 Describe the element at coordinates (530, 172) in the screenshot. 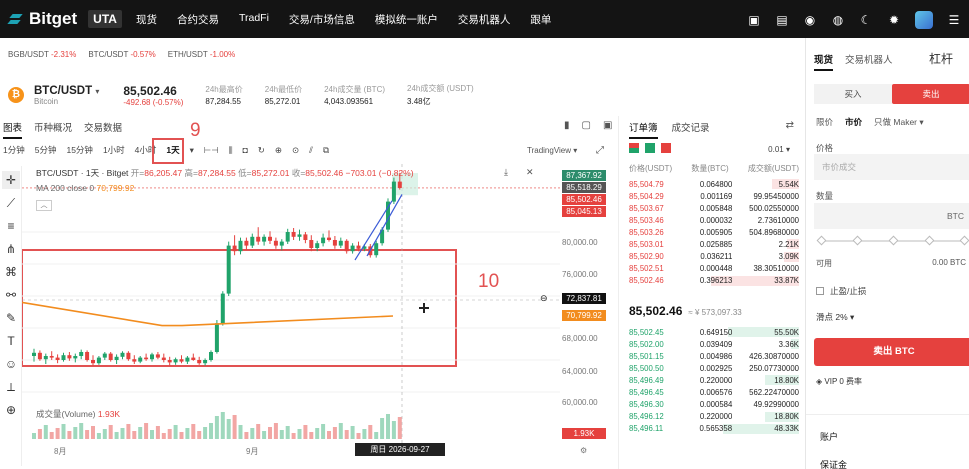

I see `close-icon: ✕` at that location.